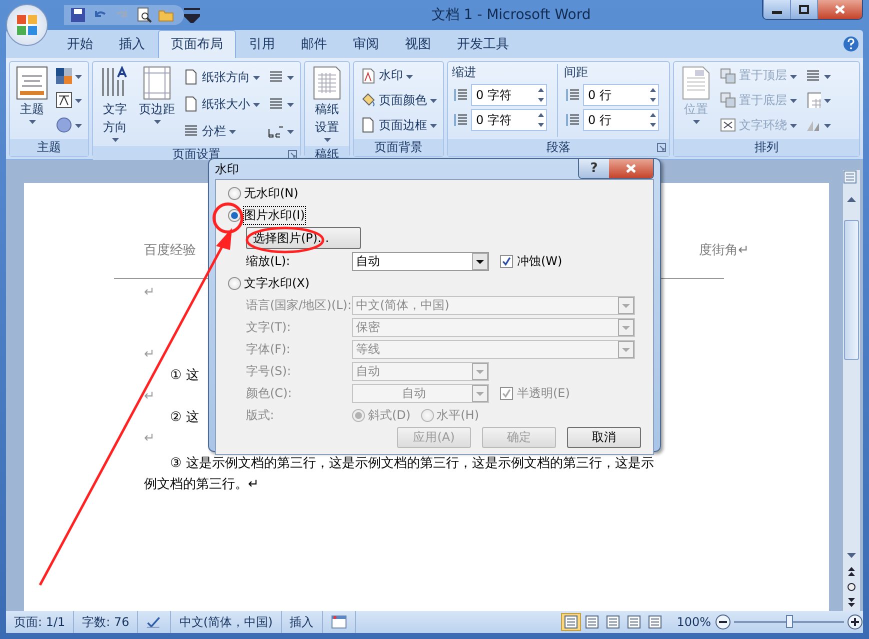 The height and width of the screenshot is (639, 869). Describe the element at coordinates (314, 44) in the screenshot. I see `ribbon-tab: 邮件` at that location.